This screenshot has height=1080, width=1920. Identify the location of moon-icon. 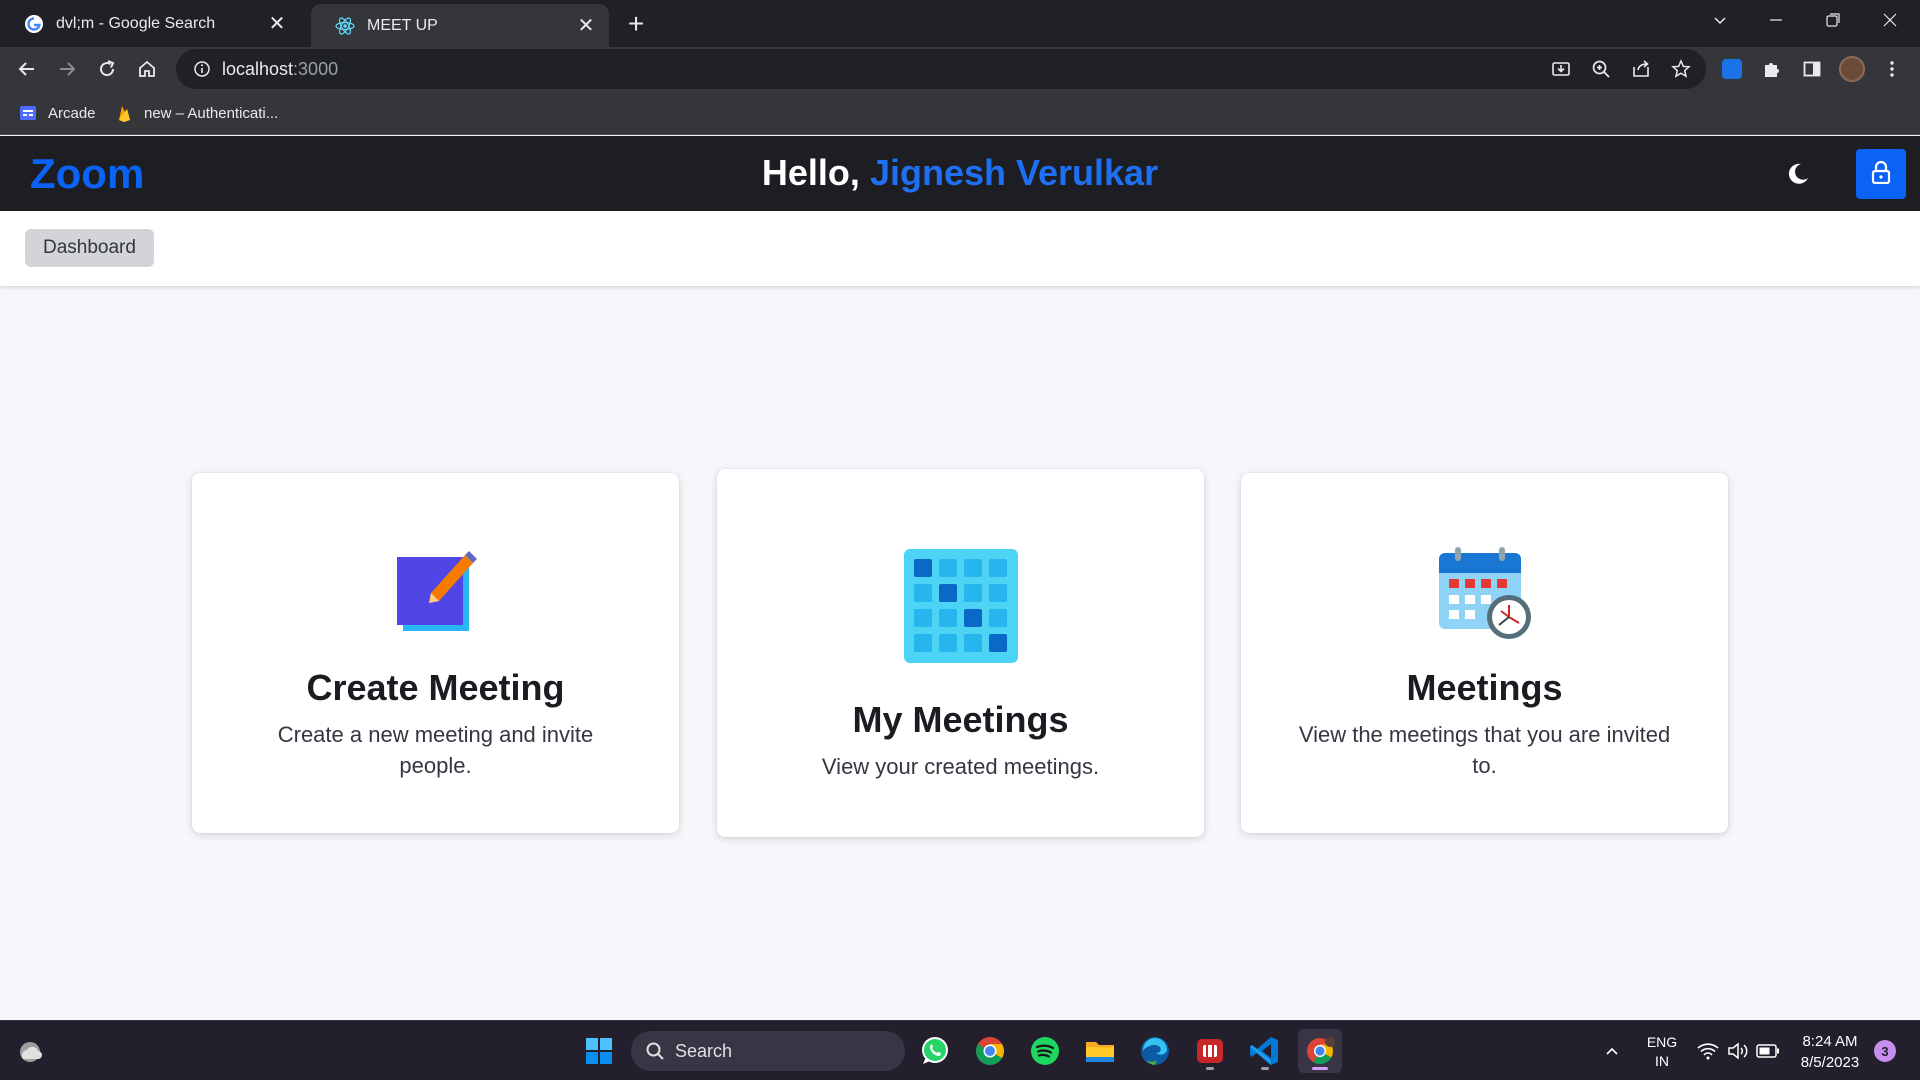
(1798, 174).